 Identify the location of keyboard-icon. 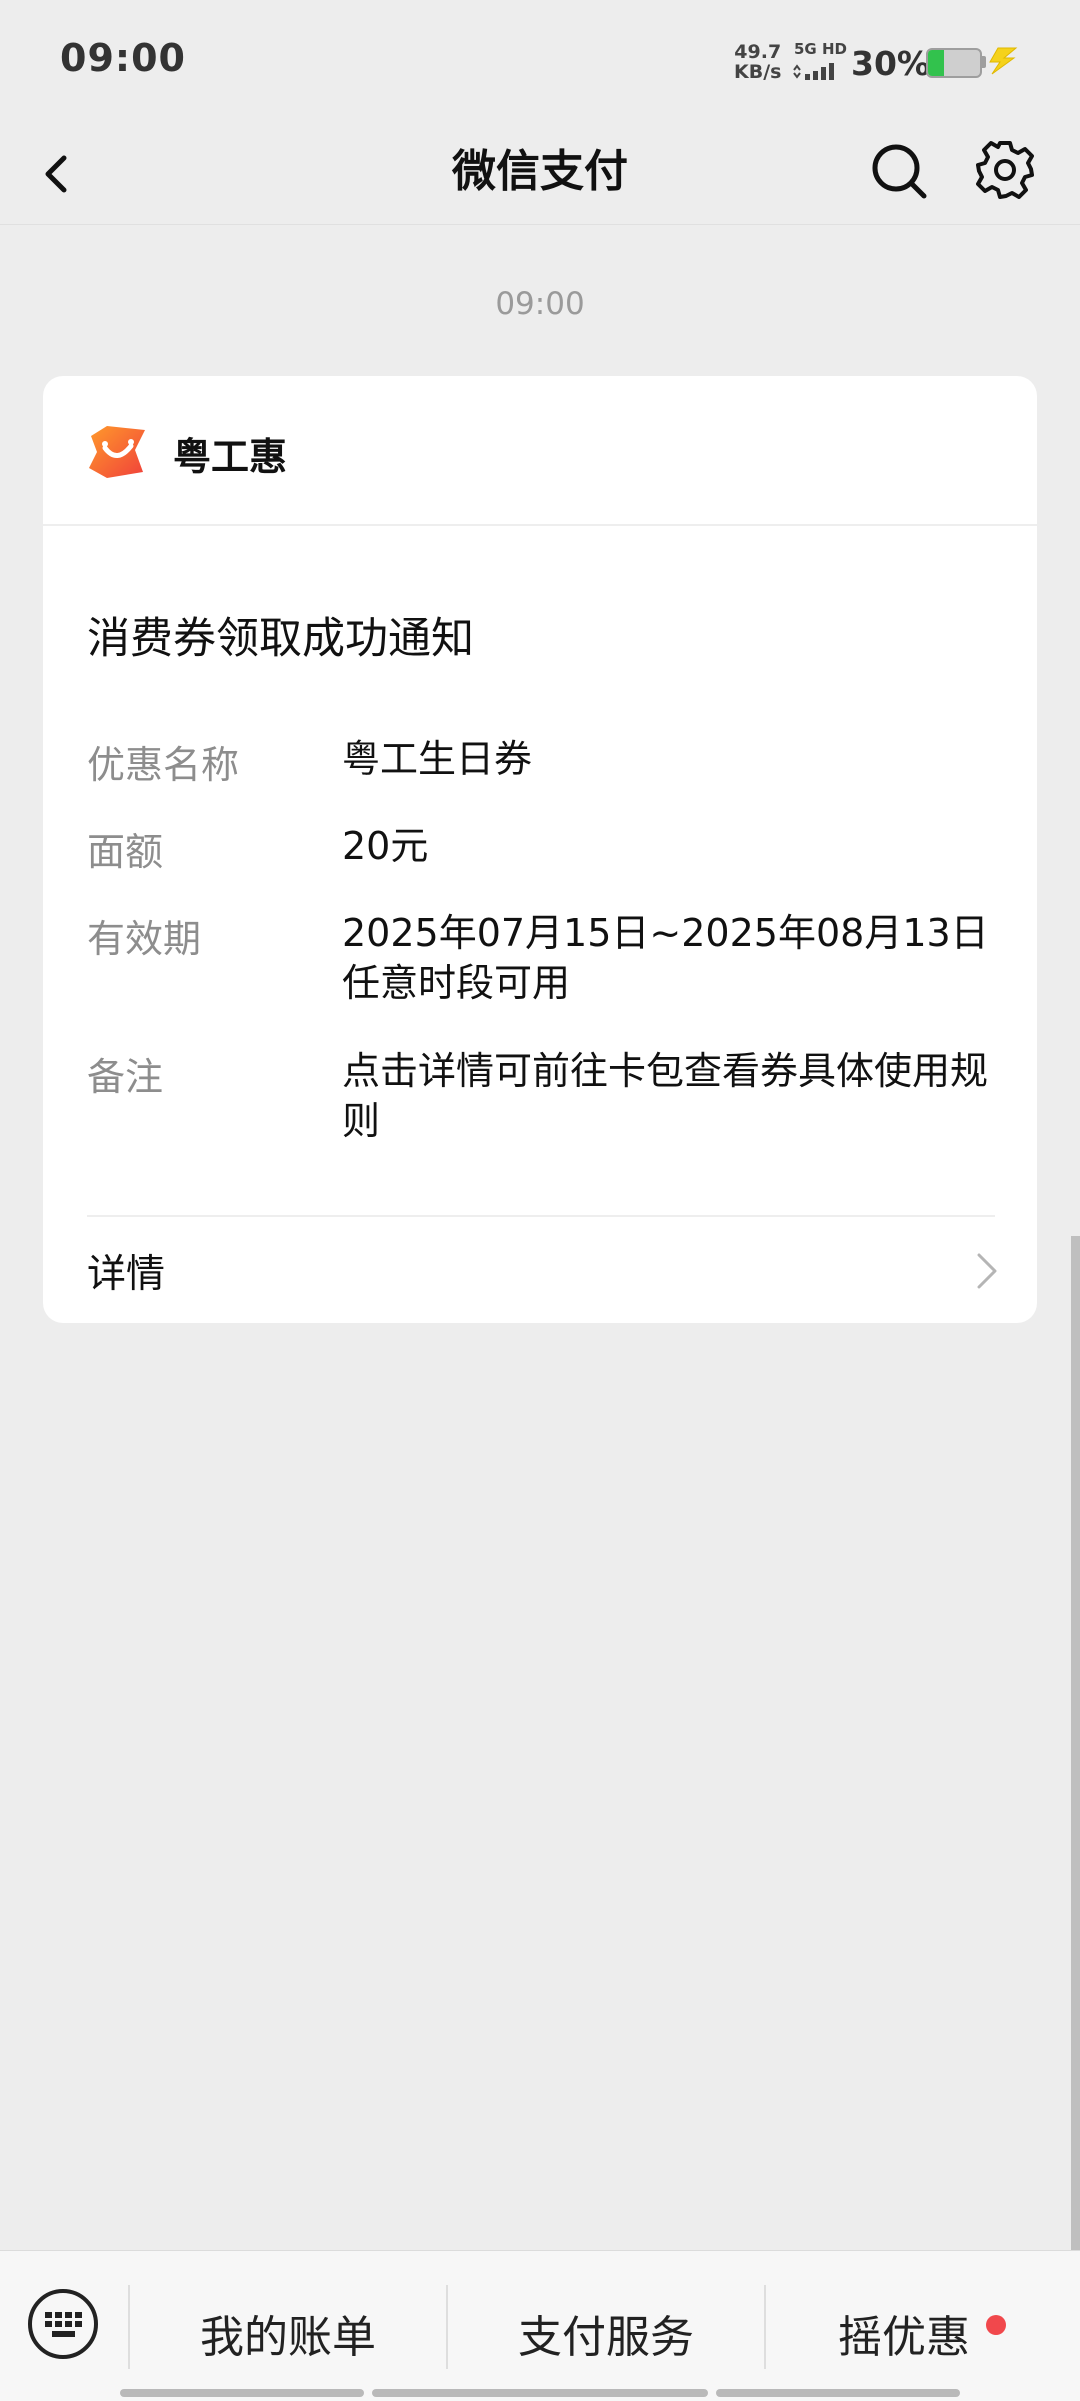
(63, 2324).